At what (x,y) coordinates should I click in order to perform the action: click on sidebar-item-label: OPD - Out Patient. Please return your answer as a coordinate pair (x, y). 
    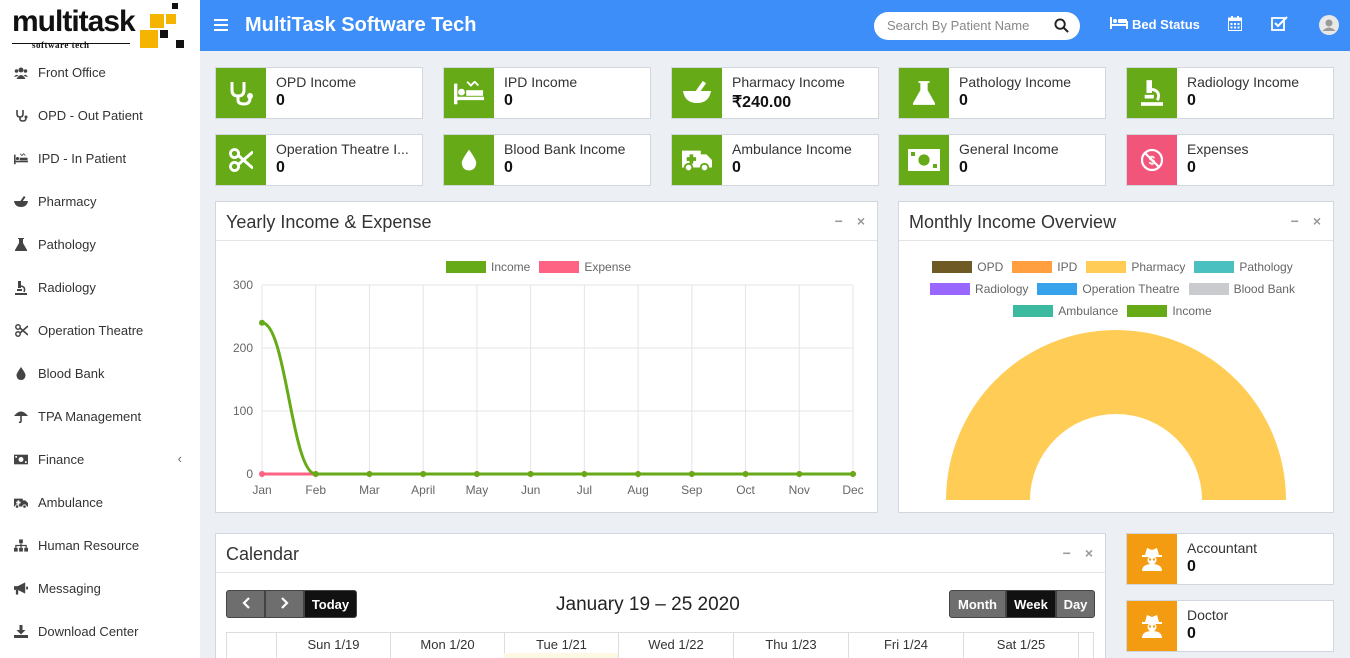
    Looking at the image, I should click on (90, 115).